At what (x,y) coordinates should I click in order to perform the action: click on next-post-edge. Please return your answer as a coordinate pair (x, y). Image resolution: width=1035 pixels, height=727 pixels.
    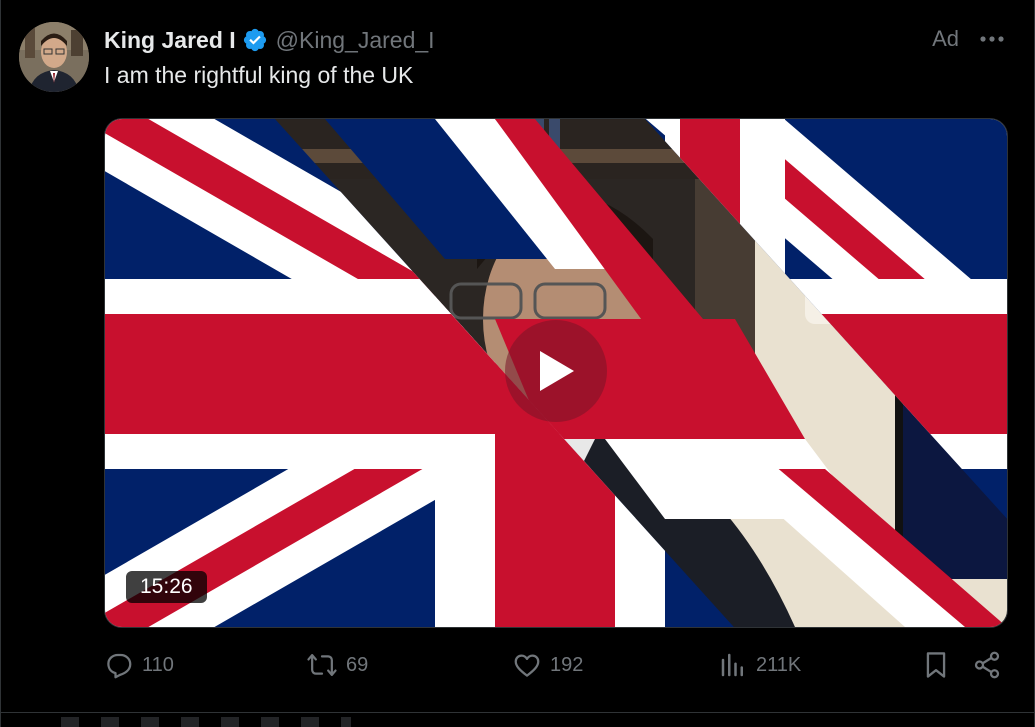
    Looking at the image, I should click on (518, 719).